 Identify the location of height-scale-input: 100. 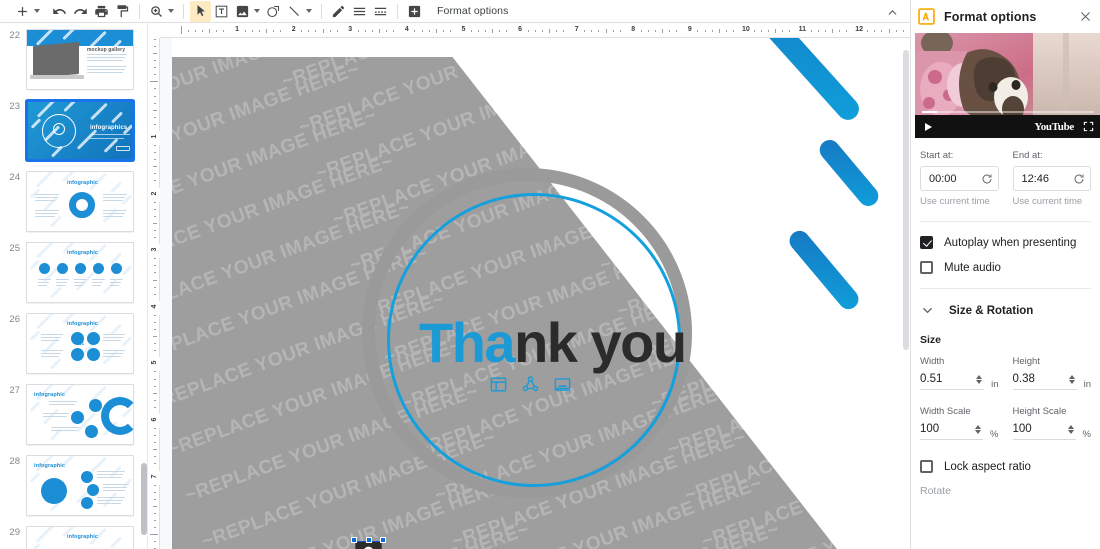
(1044, 429).